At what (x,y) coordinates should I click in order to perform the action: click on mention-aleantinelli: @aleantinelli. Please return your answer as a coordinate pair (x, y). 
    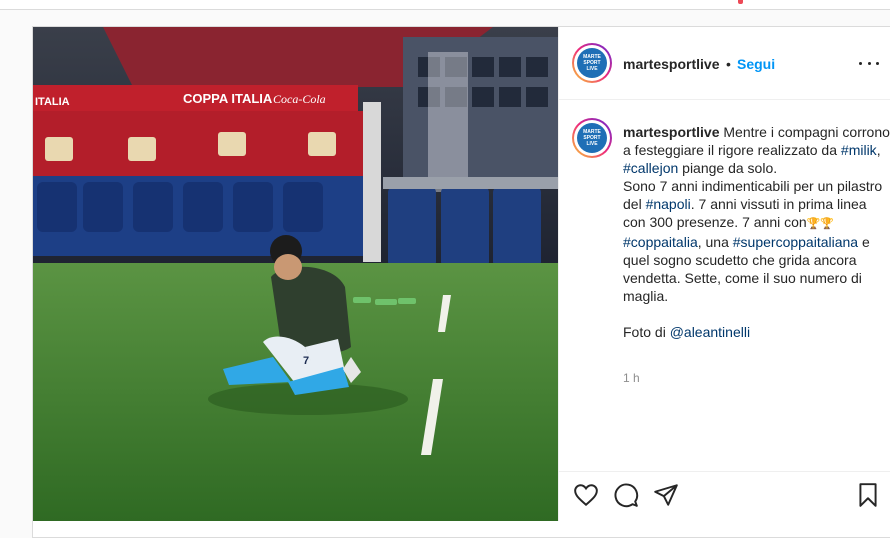
    Looking at the image, I should click on (710, 332).